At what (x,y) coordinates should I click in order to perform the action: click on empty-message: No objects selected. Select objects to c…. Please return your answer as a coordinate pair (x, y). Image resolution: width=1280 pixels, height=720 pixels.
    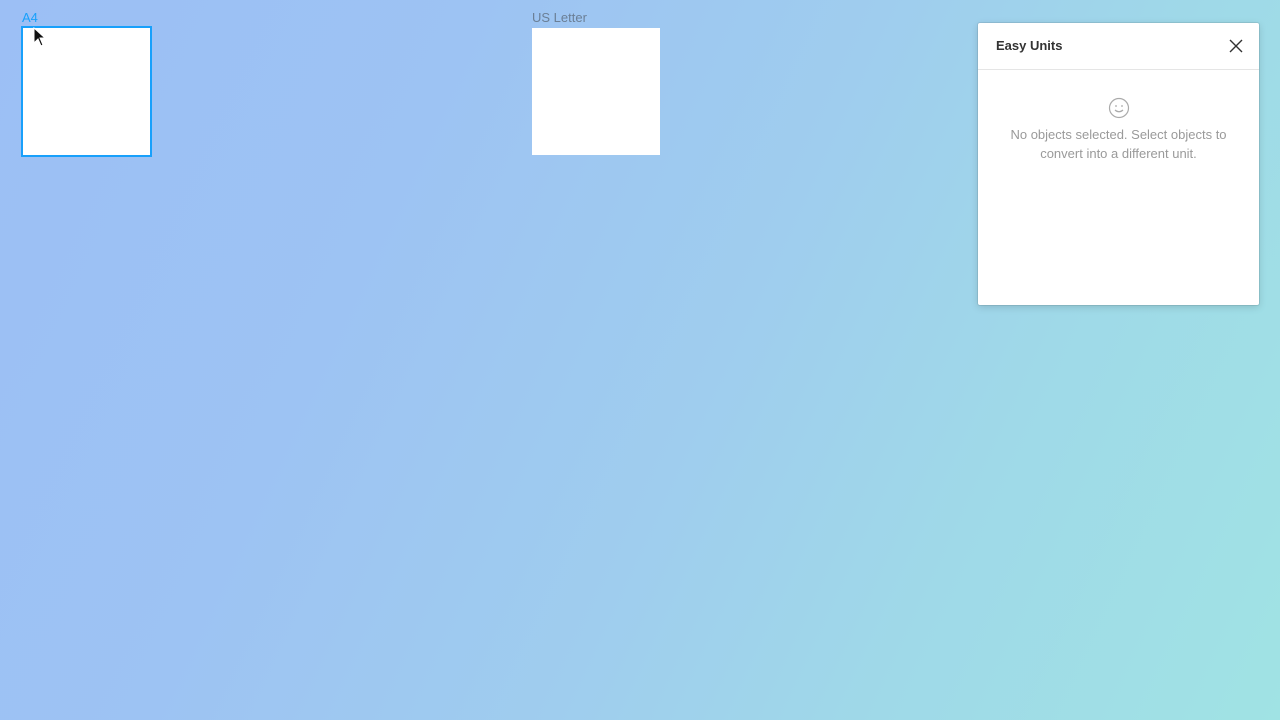
    Looking at the image, I should click on (1118, 144).